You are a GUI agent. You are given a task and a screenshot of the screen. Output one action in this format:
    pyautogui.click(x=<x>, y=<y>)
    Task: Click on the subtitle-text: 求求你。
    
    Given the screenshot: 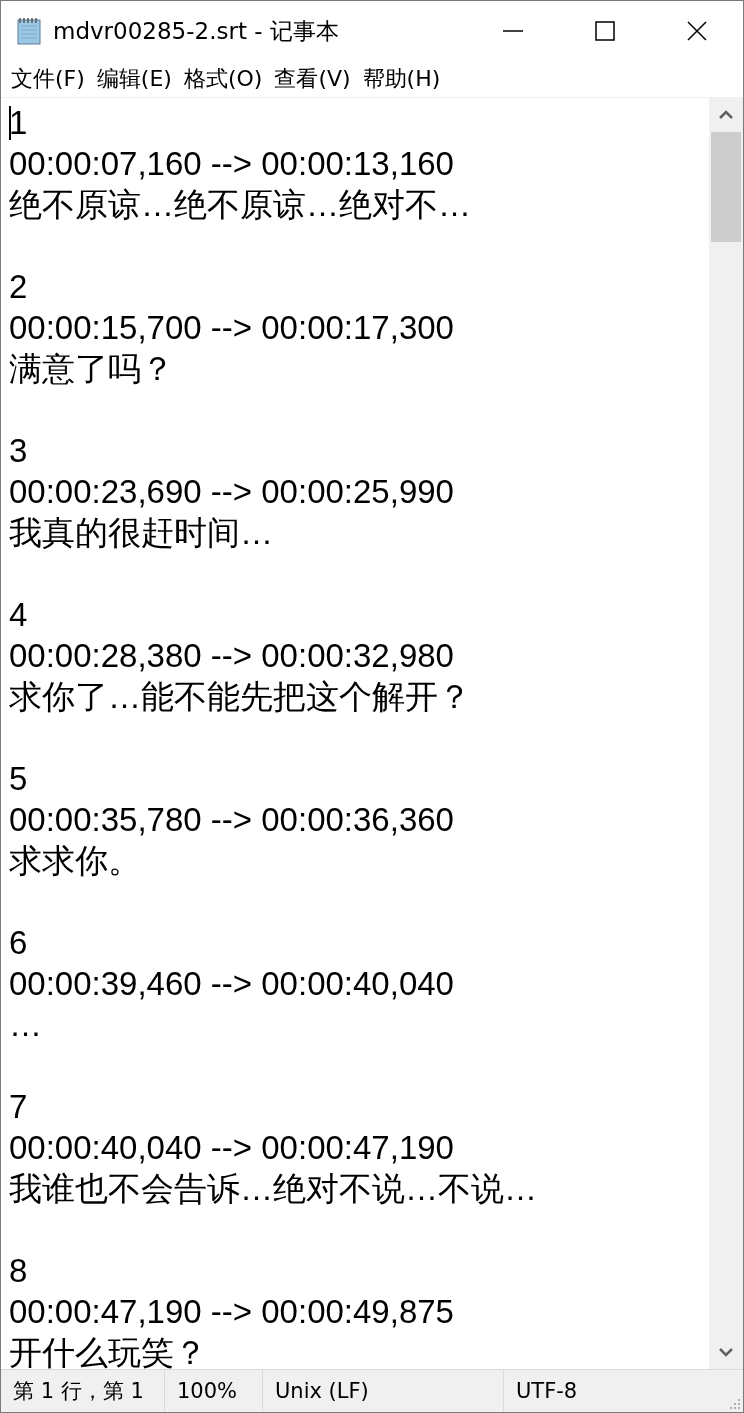 What is the action you would take?
    pyautogui.click(x=75, y=861)
    